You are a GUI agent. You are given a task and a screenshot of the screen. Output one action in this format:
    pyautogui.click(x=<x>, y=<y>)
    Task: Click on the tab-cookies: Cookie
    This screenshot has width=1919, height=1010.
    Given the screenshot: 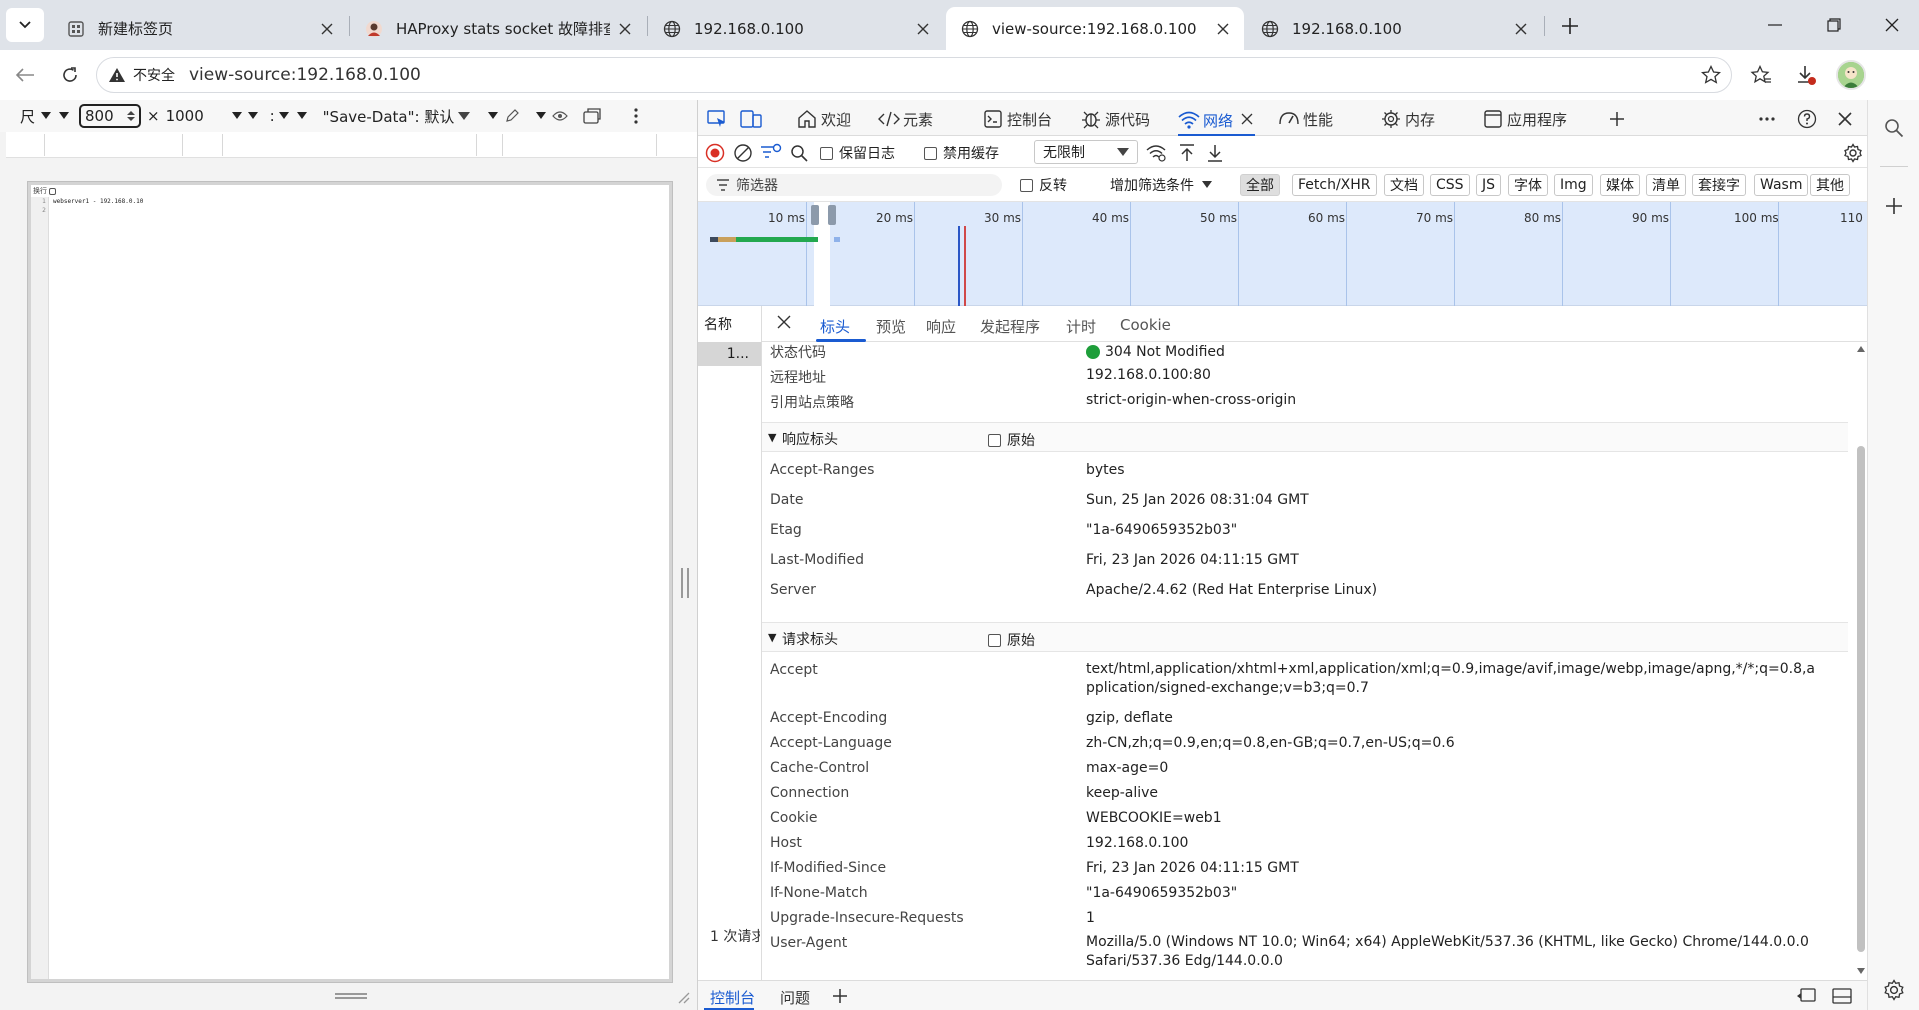 What is the action you would take?
    pyautogui.click(x=1145, y=325)
    